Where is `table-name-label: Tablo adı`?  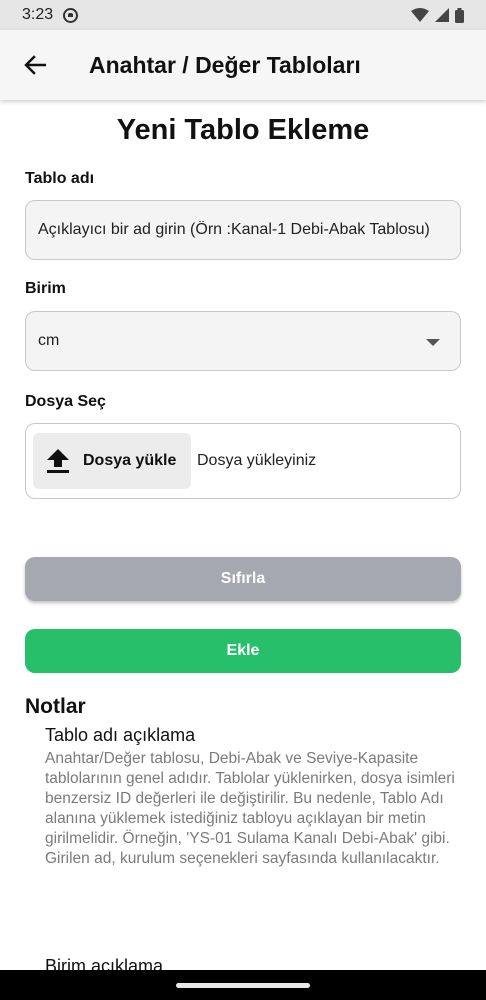
table-name-label: Tablo adı is located at coordinates (60, 178).